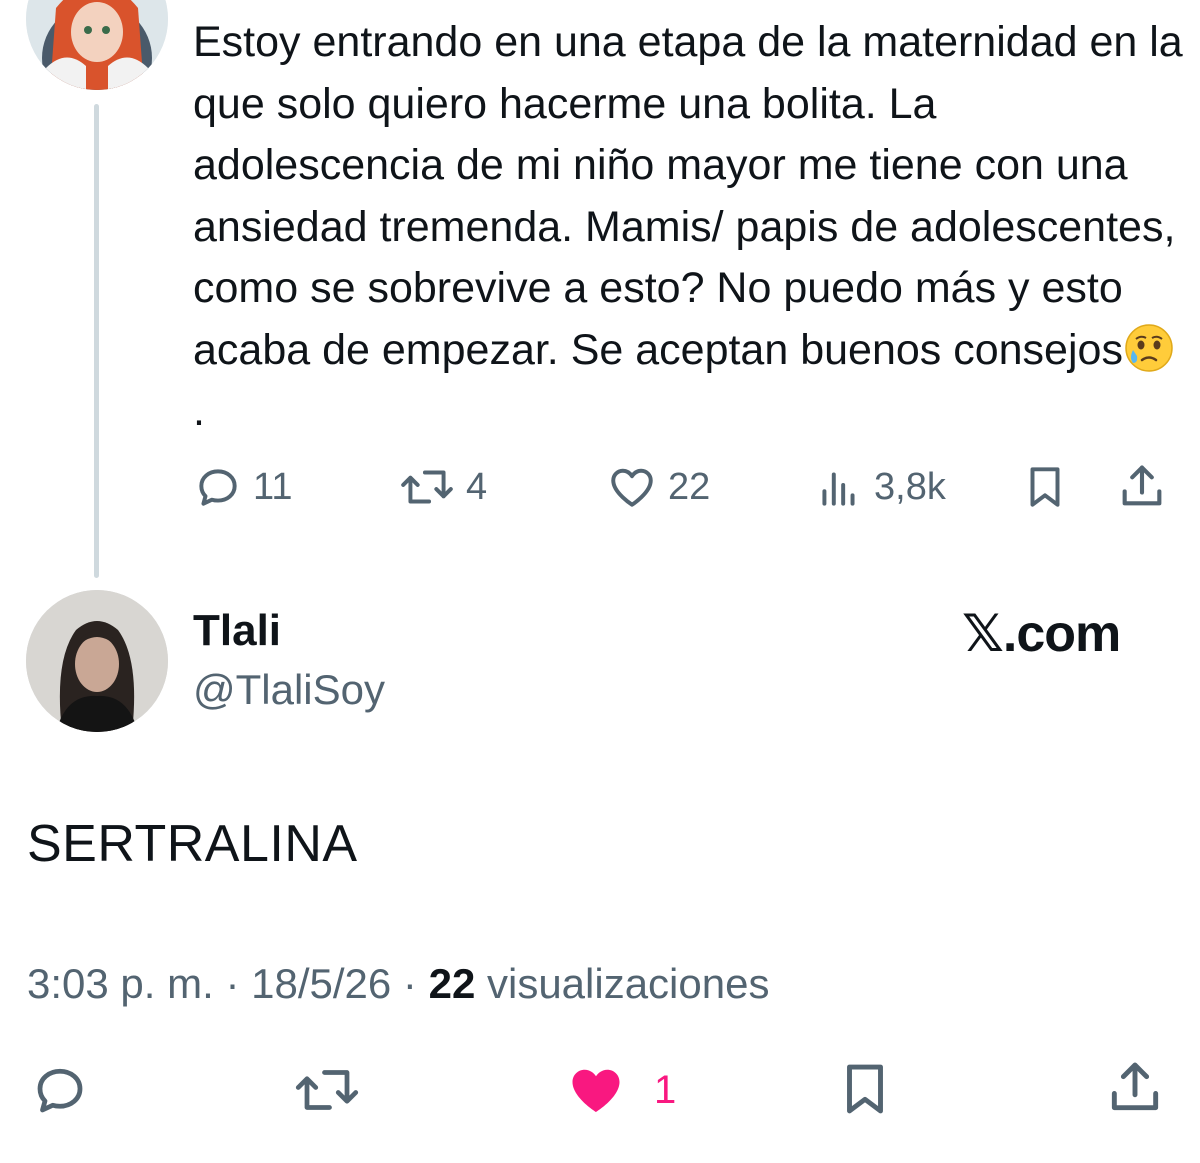 This screenshot has width=1200, height=1163. Describe the element at coordinates (910, 486) in the screenshot. I see `views-count: 3,8k` at that location.